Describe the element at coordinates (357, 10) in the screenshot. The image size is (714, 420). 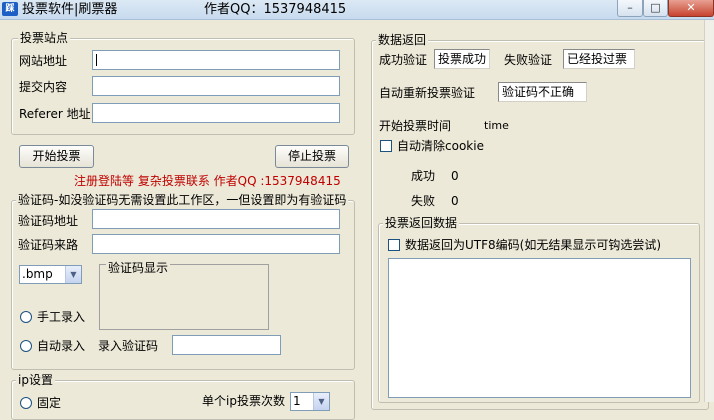
I see `title-bar: 踩 投票软件|刷票器 作者QQ：1537948415 – □ ✕` at that location.